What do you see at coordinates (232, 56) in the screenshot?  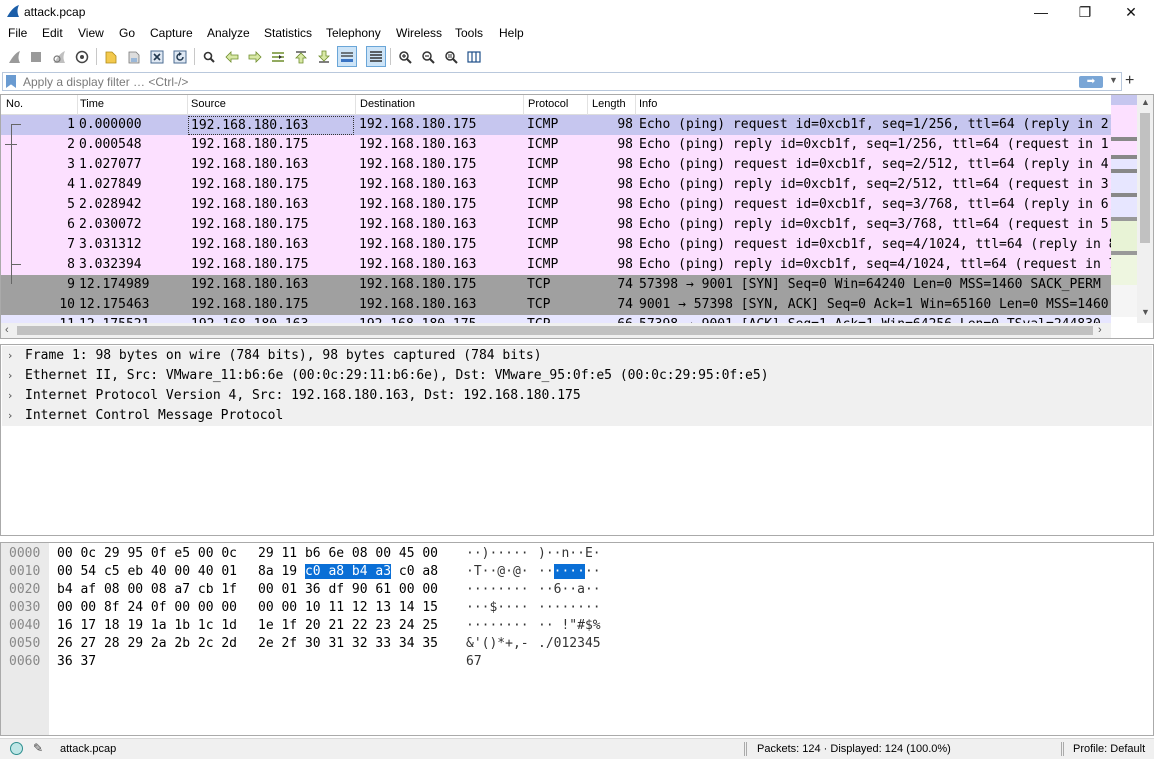 I see `go-back-icon` at bounding box center [232, 56].